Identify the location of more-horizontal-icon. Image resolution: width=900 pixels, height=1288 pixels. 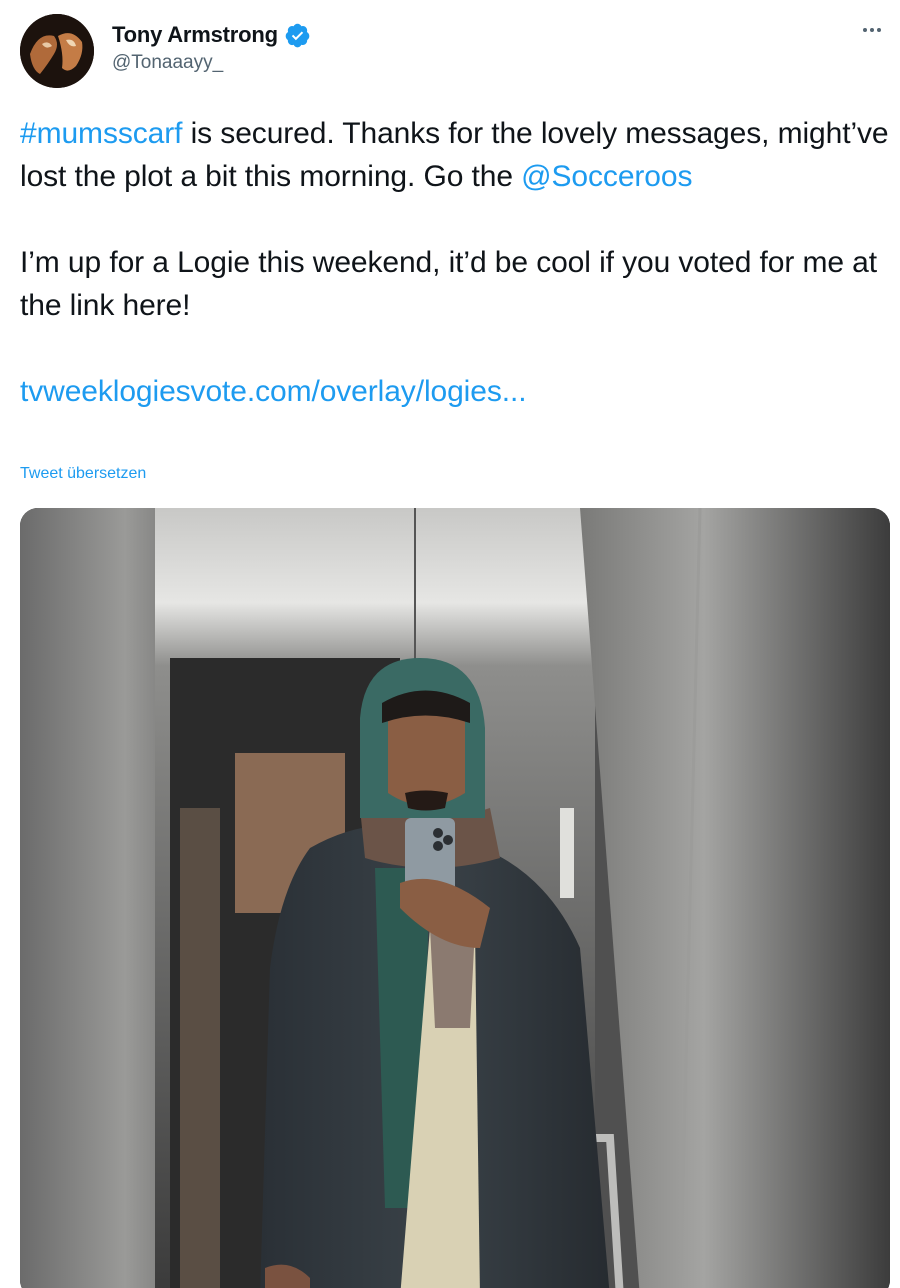
(872, 30).